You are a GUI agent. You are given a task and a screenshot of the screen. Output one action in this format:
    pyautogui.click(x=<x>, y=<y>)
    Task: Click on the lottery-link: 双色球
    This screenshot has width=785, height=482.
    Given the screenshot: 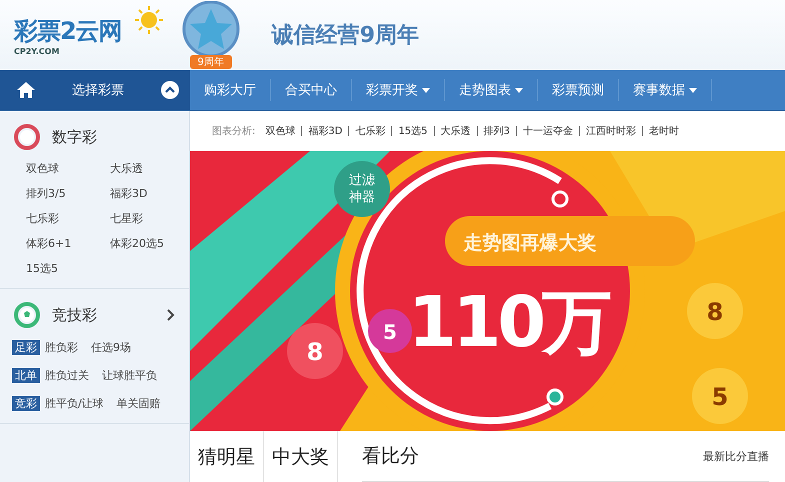 What is the action you would take?
    pyautogui.click(x=68, y=168)
    